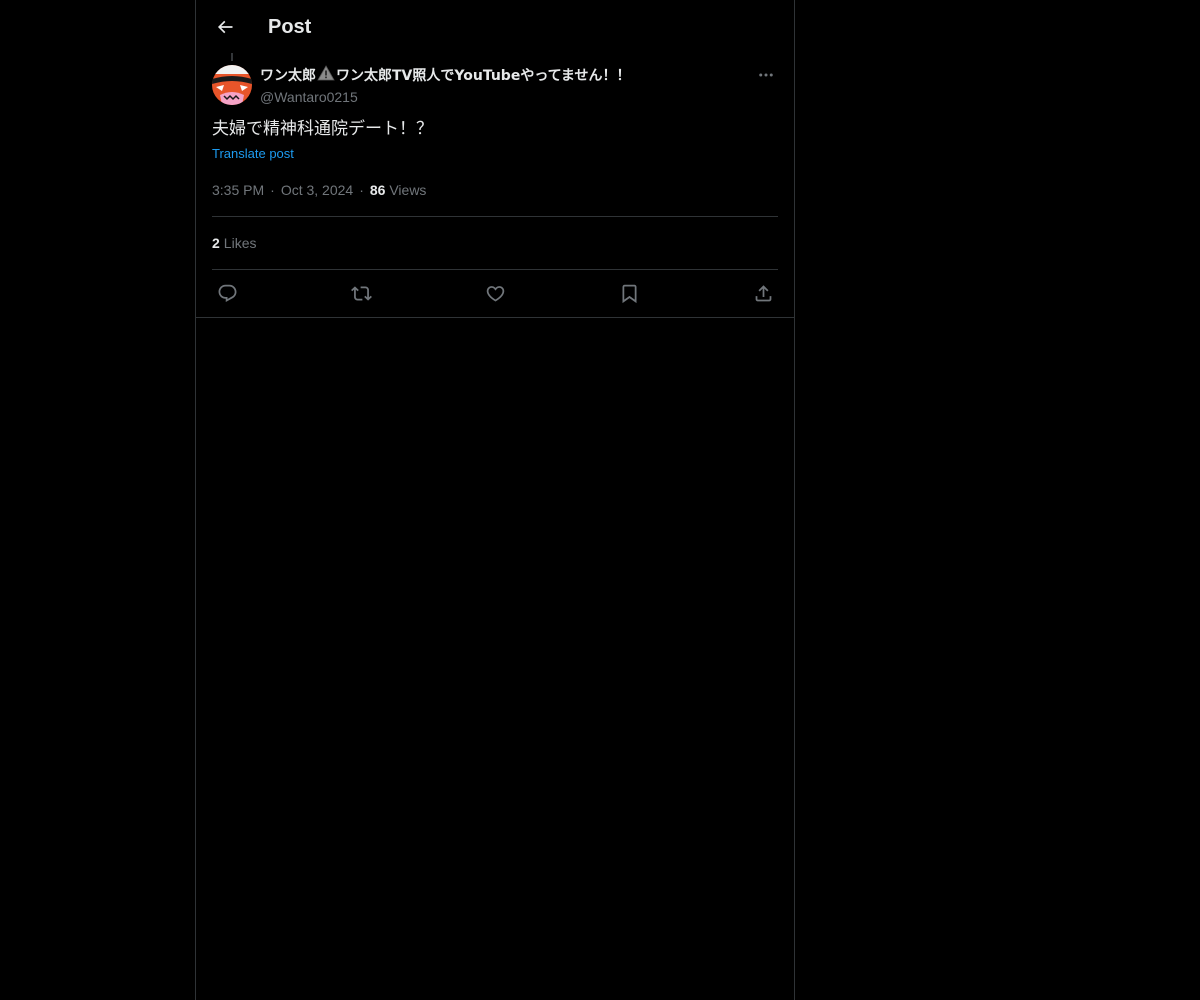 Image resolution: width=1200 pixels, height=1000 pixels. Describe the element at coordinates (483, 76) in the screenshot. I see `author-name-part2: ワン太郎TV照人でYouTubeやってません！！` at that location.